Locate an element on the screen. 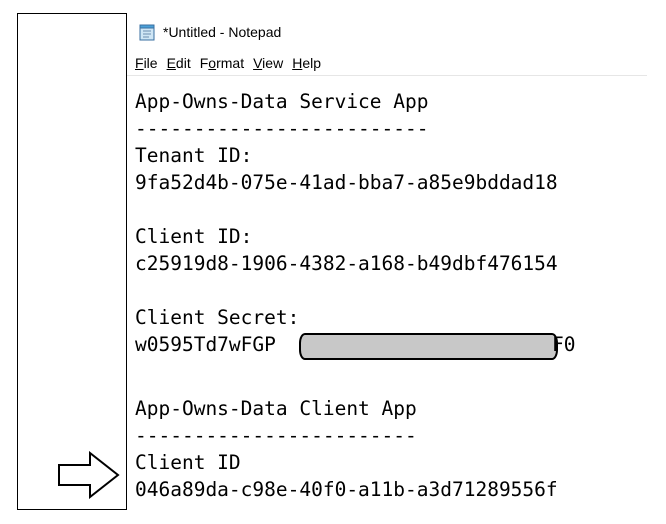 The image size is (666, 524). menu-format-mnemonic: o is located at coordinates (212, 63).